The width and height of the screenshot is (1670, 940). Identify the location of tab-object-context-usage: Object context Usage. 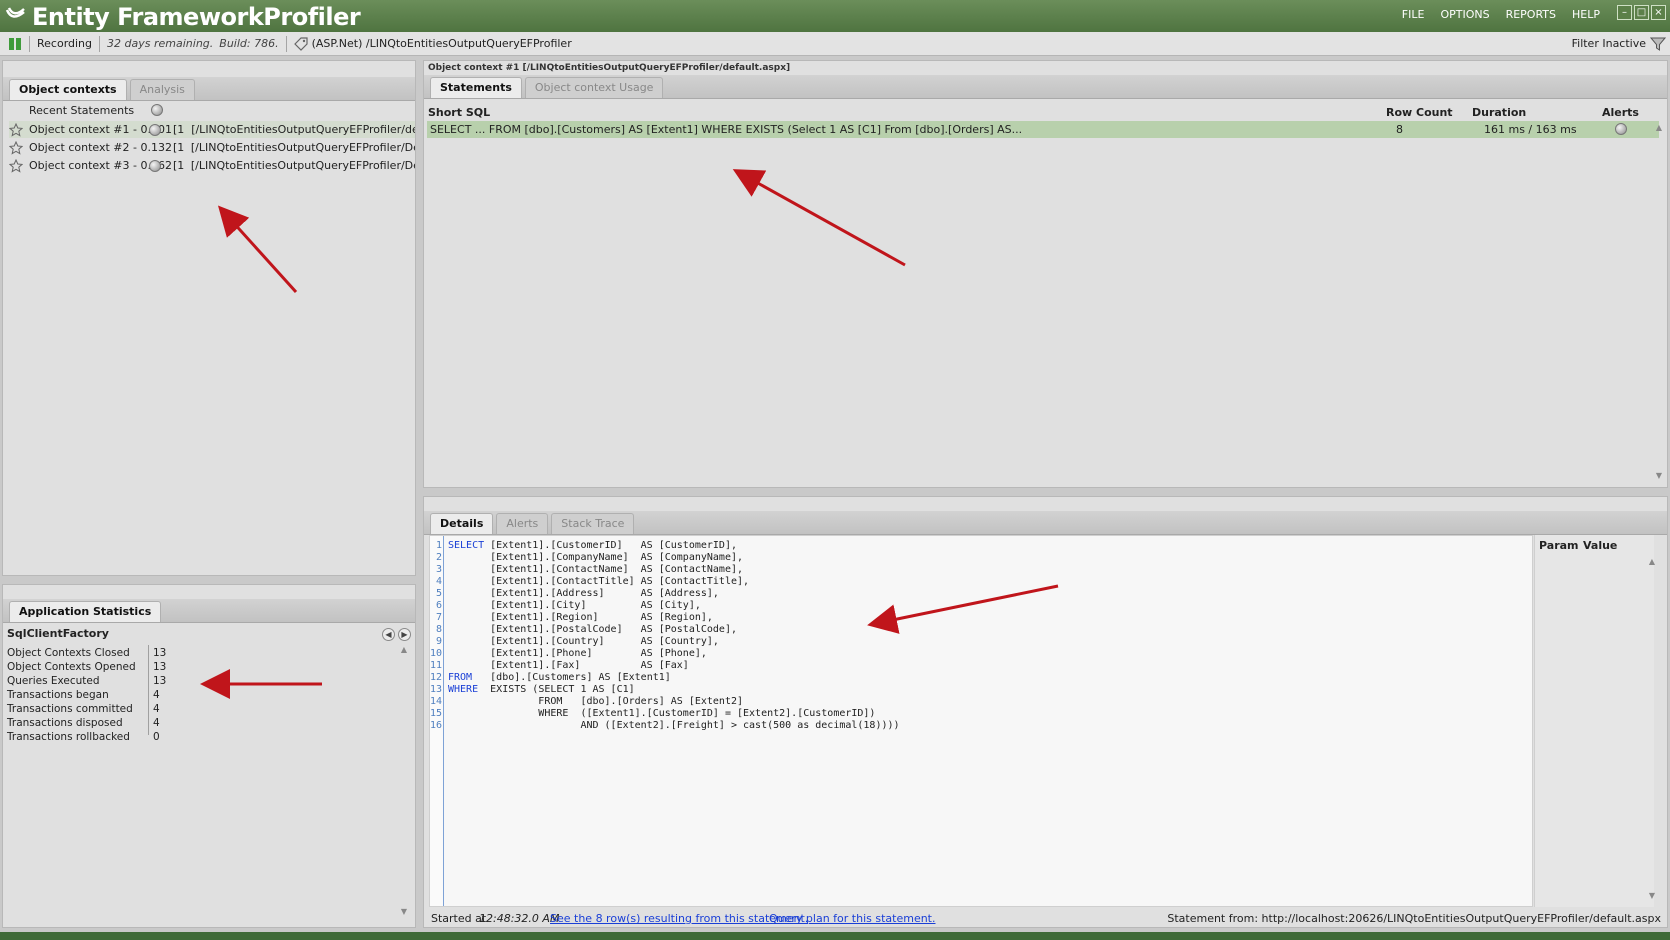
(594, 87).